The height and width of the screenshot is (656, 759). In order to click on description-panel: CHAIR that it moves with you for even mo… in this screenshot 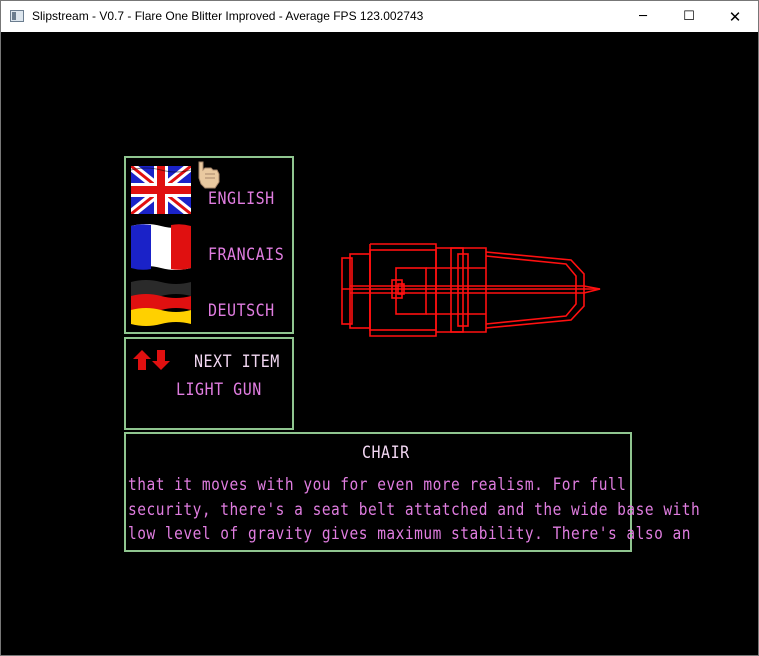, I will do `click(412, 492)`.